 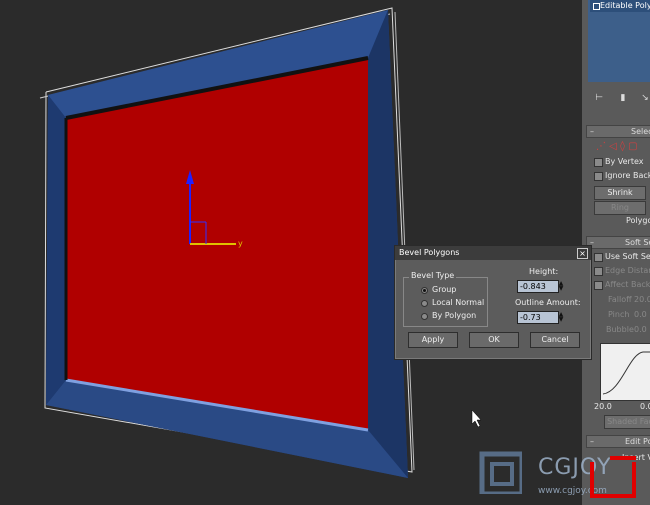 I want to click on by-vertex-label: By Vertex, so click(x=624, y=161).